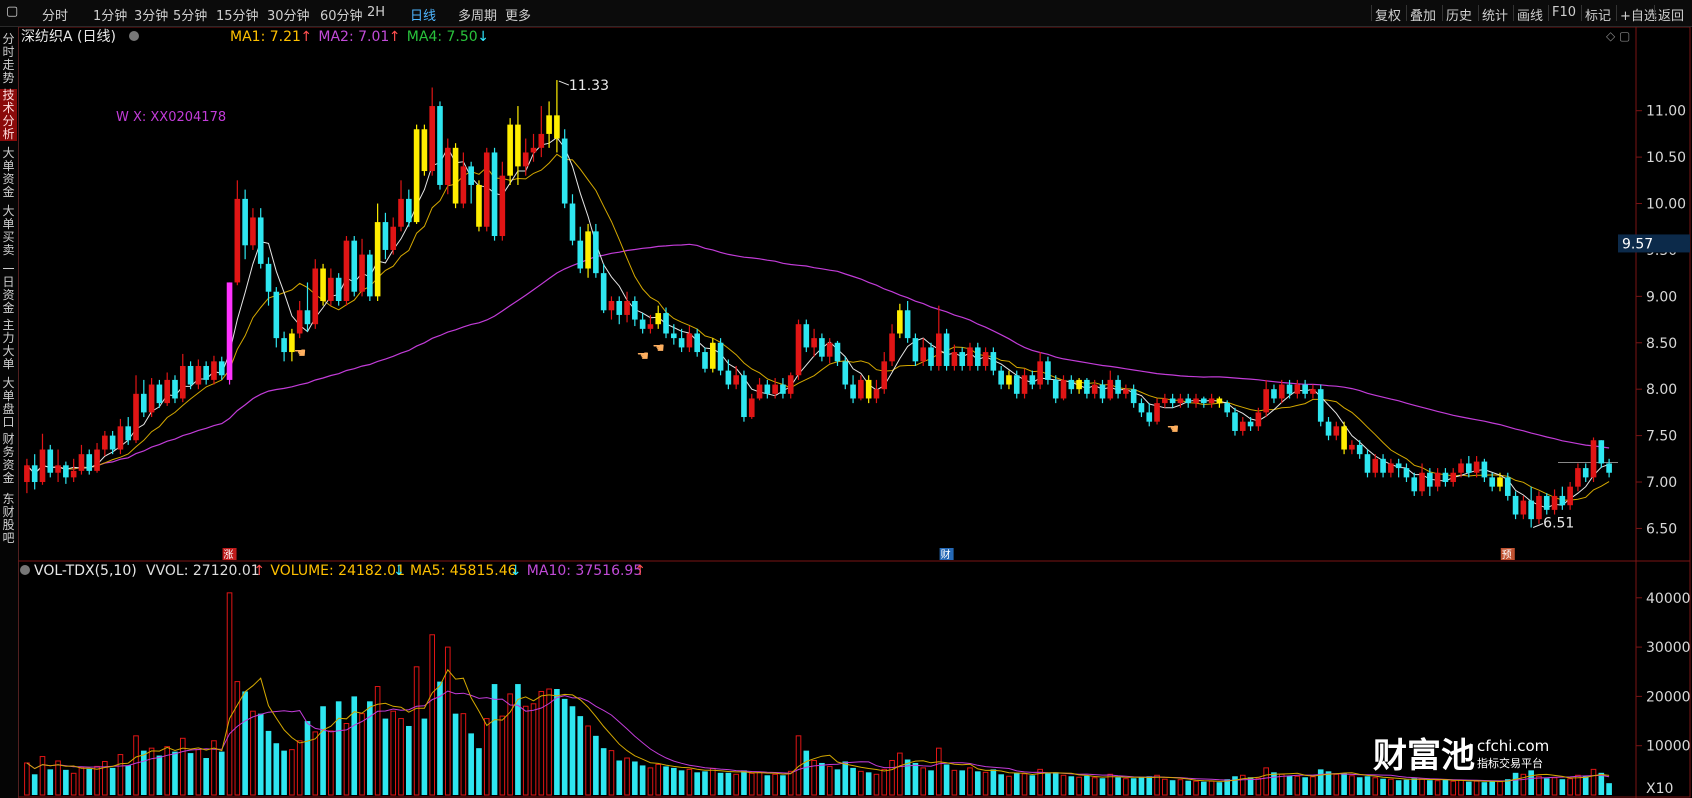 This screenshot has width=1692, height=798. Describe the element at coordinates (8, 59) in the screenshot. I see `side-tab-0: 分时走势` at that location.